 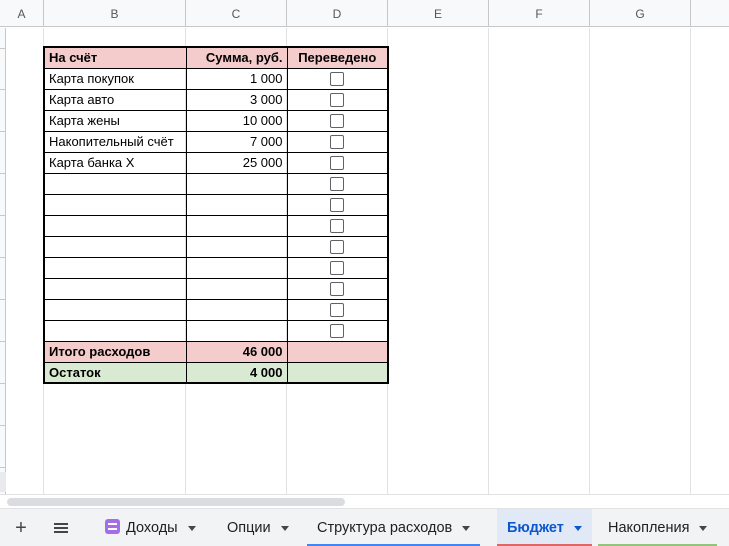 I want to click on amount-cell: 25 000, so click(x=236, y=162).